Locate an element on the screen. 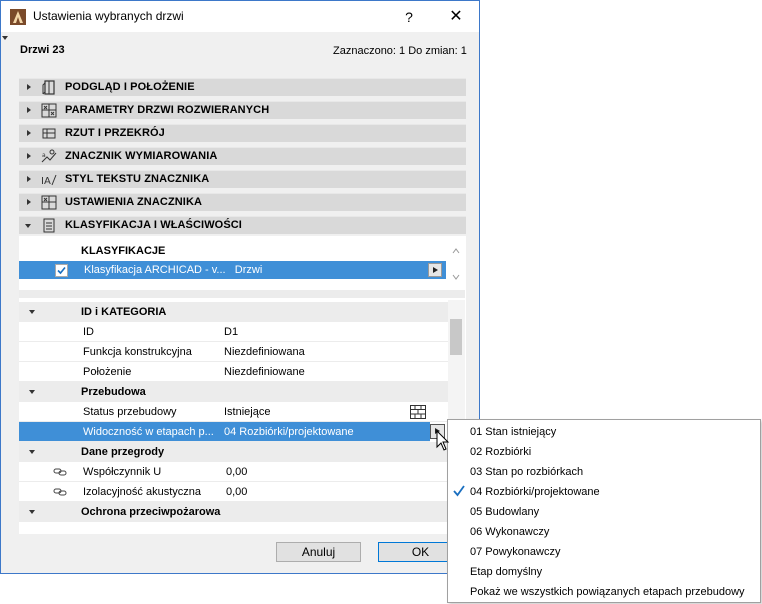 This screenshot has height=604, width=762. menu-item-label: 07 Powykonawczy is located at coordinates (515, 552).